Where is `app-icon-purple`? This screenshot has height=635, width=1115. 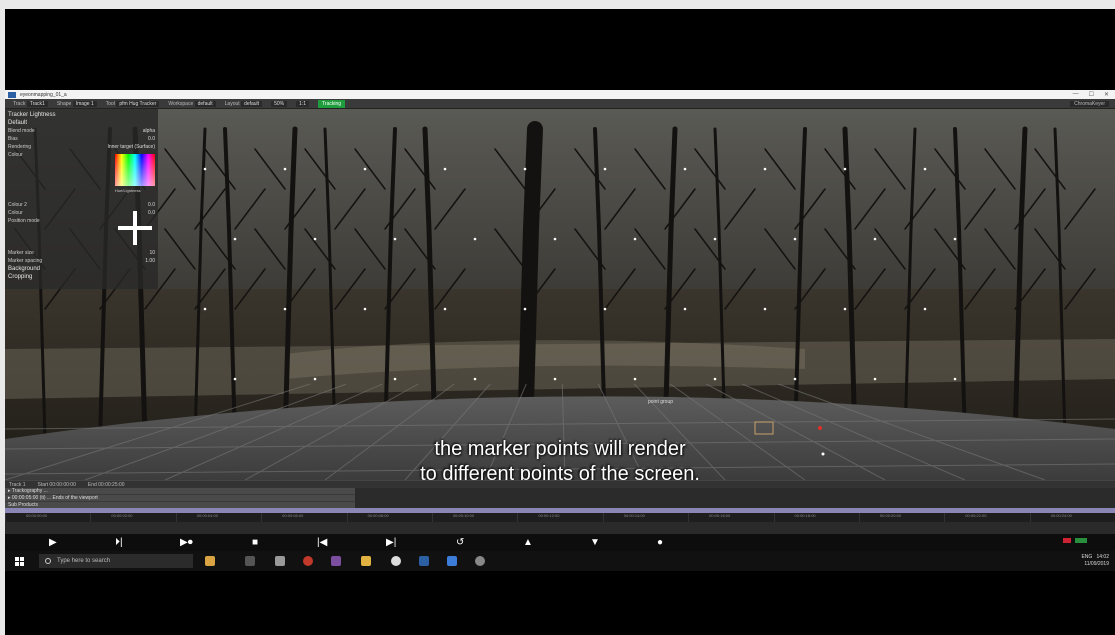 app-icon-purple is located at coordinates (336, 561).